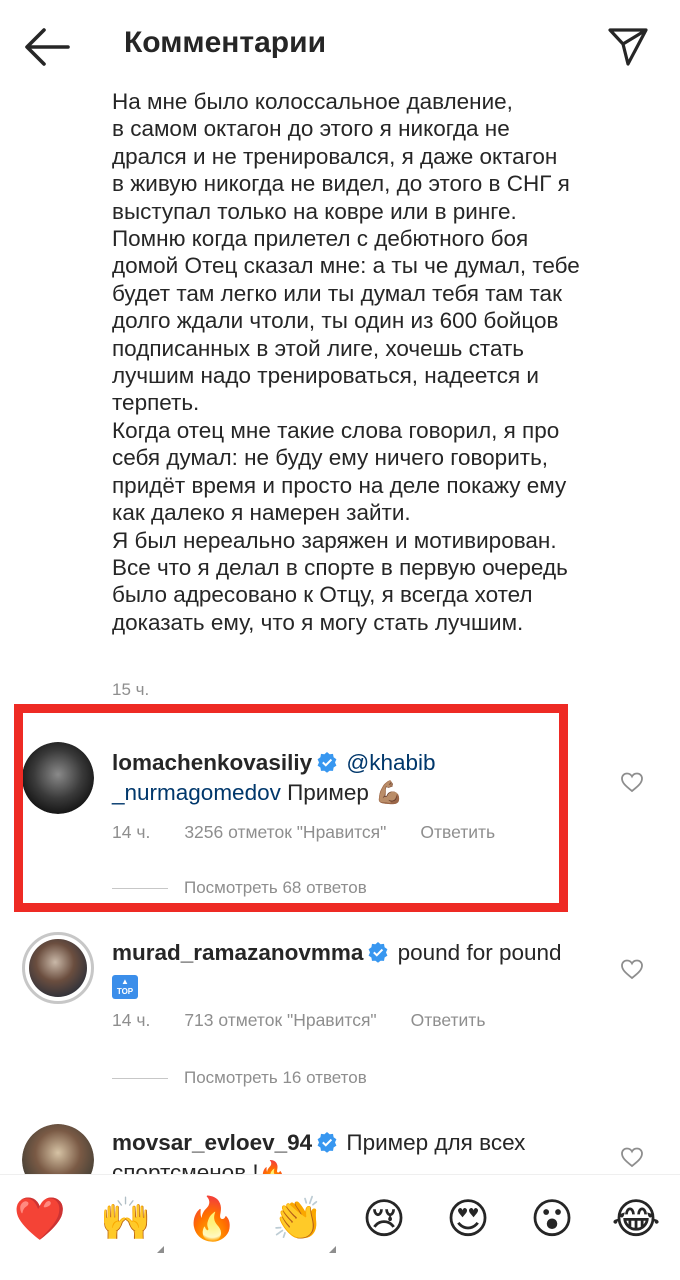  What do you see at coordinates (40, 1219) in the screenshot?
I see `red-heart-emoji-button: ❤️` at bounding box center [40, 1219].